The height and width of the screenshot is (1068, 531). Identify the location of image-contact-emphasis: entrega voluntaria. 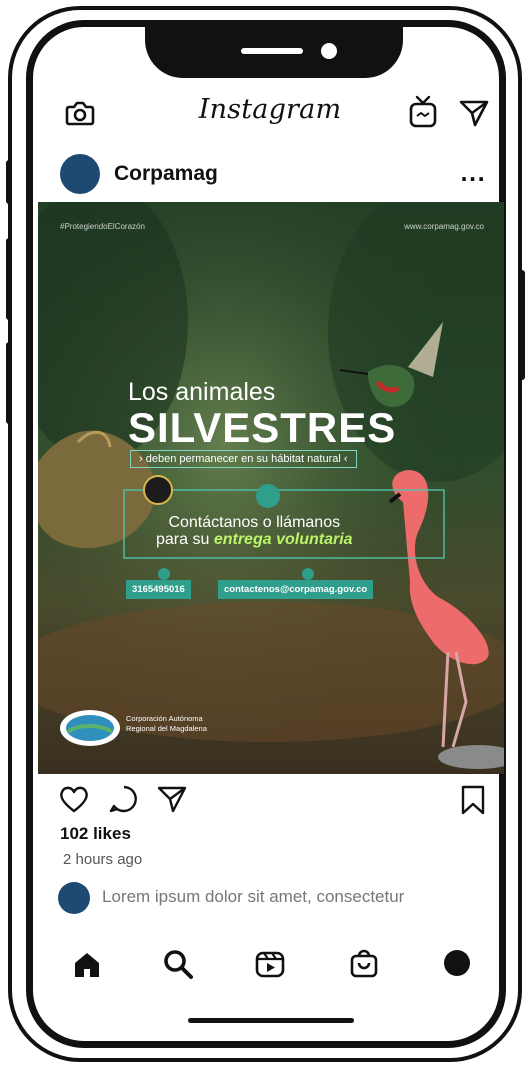
(283, 539).